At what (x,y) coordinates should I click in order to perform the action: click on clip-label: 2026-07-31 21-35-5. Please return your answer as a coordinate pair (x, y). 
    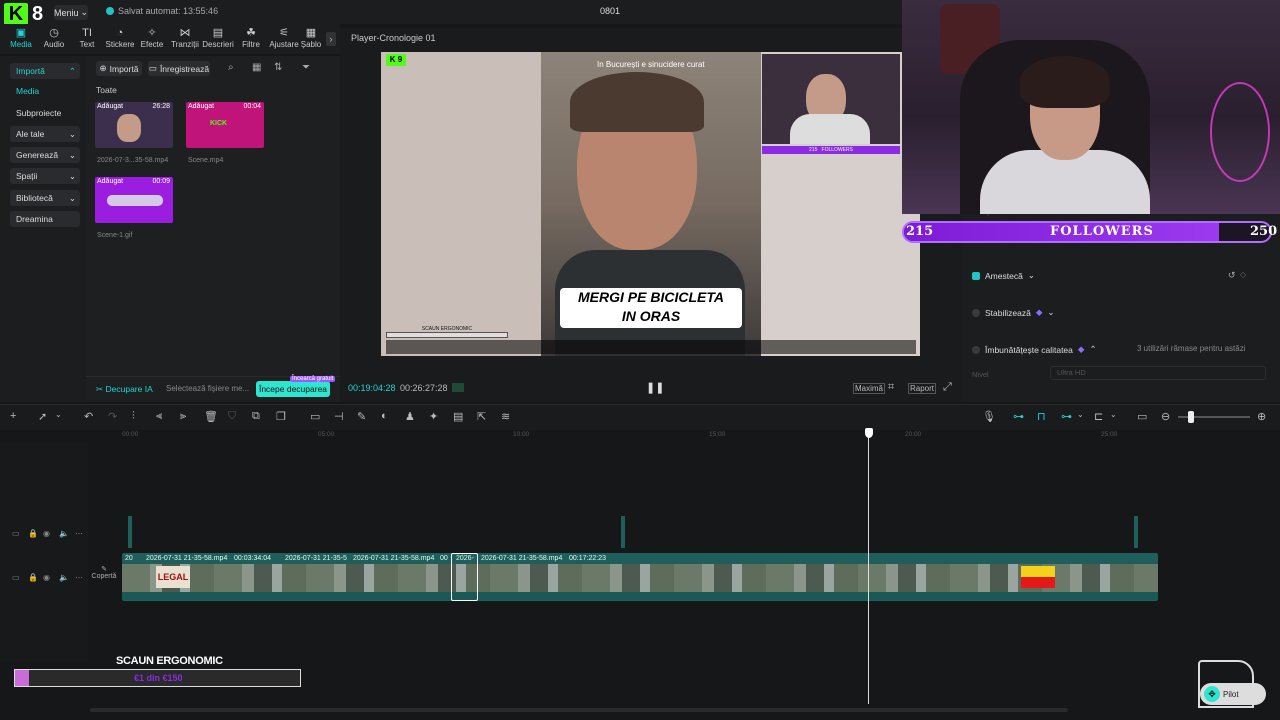
    Looking at the image, I should click on (316, 558).